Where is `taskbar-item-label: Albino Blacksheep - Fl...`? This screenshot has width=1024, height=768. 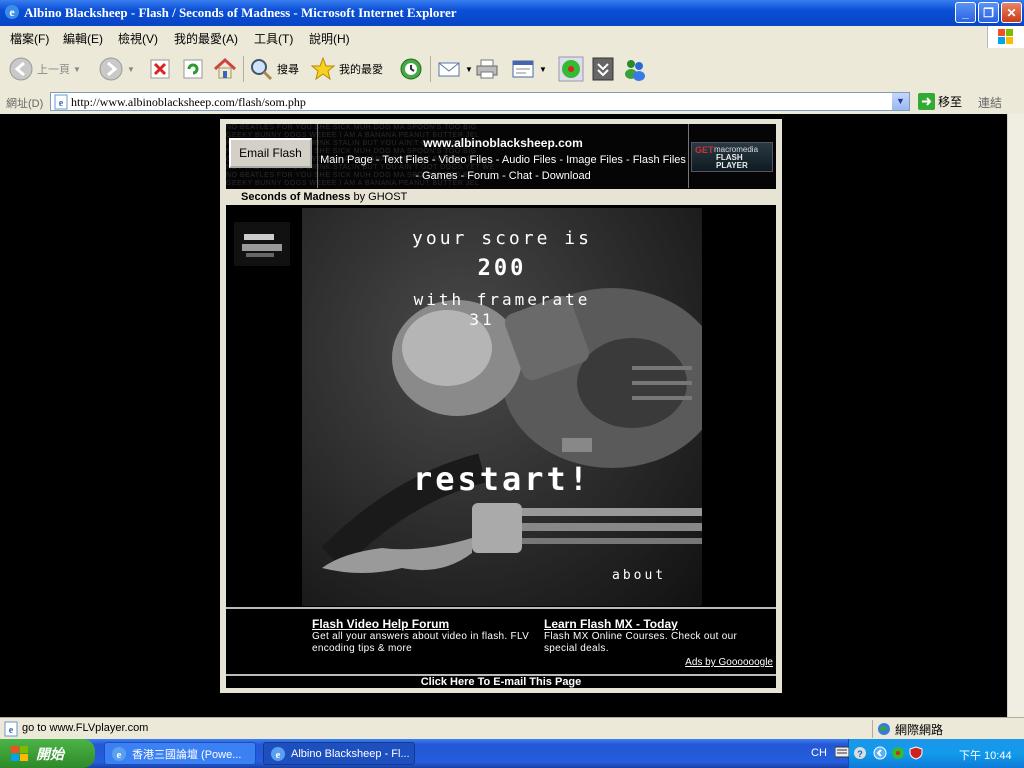
taskbar-item-label: Albino Blacksheep - Fl... is located at coordinates (350, 753).